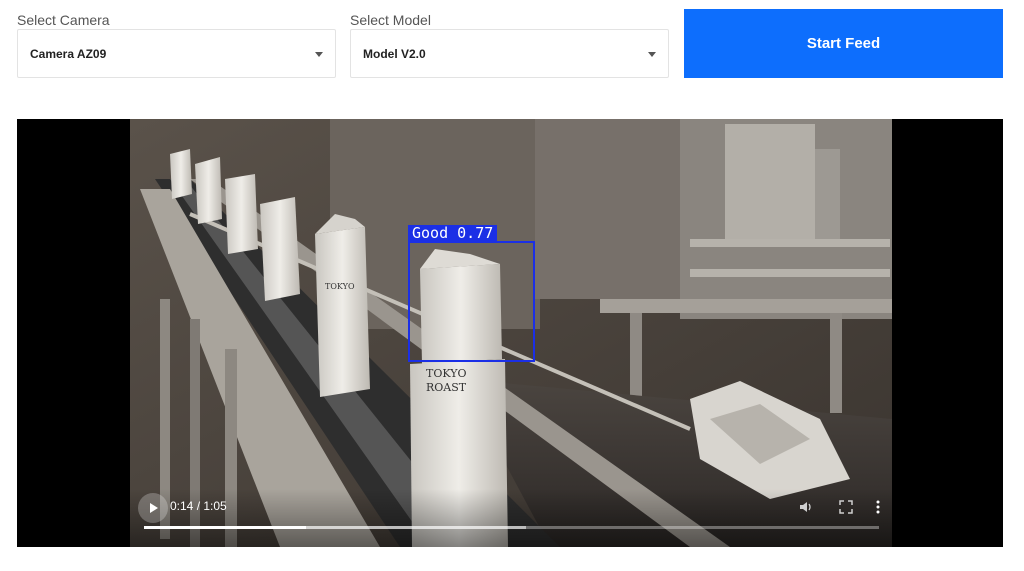 The image size is (1024, 571). I want to click on progress-bar, so click(511, 527).